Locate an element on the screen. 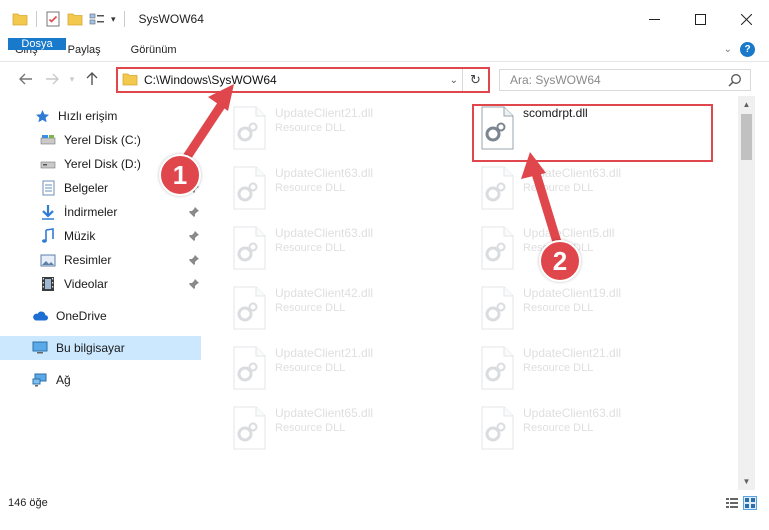  recent-locations-icon: ▾ is located at coordinates (72, 79).